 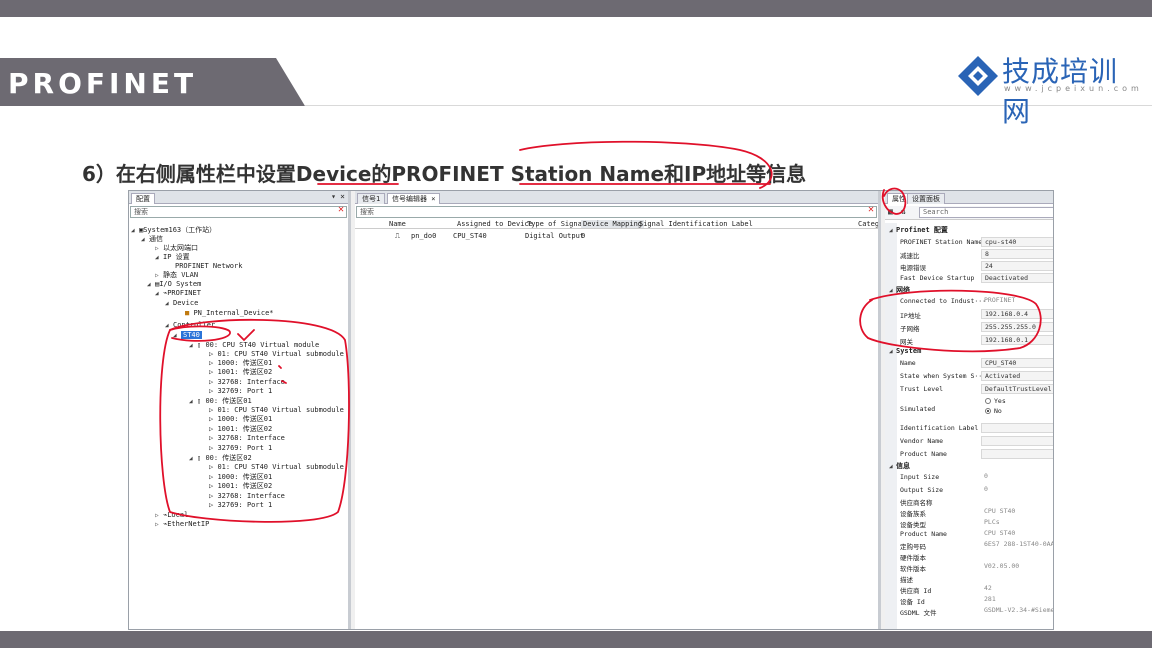 What do you see at coordinates (1019, 412) in the screenshot?
I see `radio-no: No` at bounding box center [1019, 412].